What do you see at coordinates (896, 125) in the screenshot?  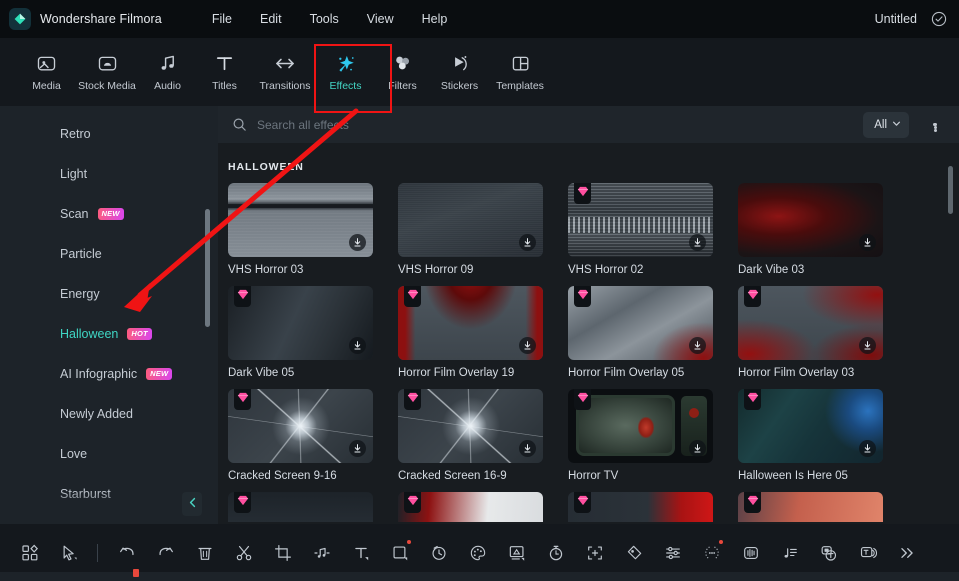 I see `chevron-down-icon` at bounding box center [896, 125].